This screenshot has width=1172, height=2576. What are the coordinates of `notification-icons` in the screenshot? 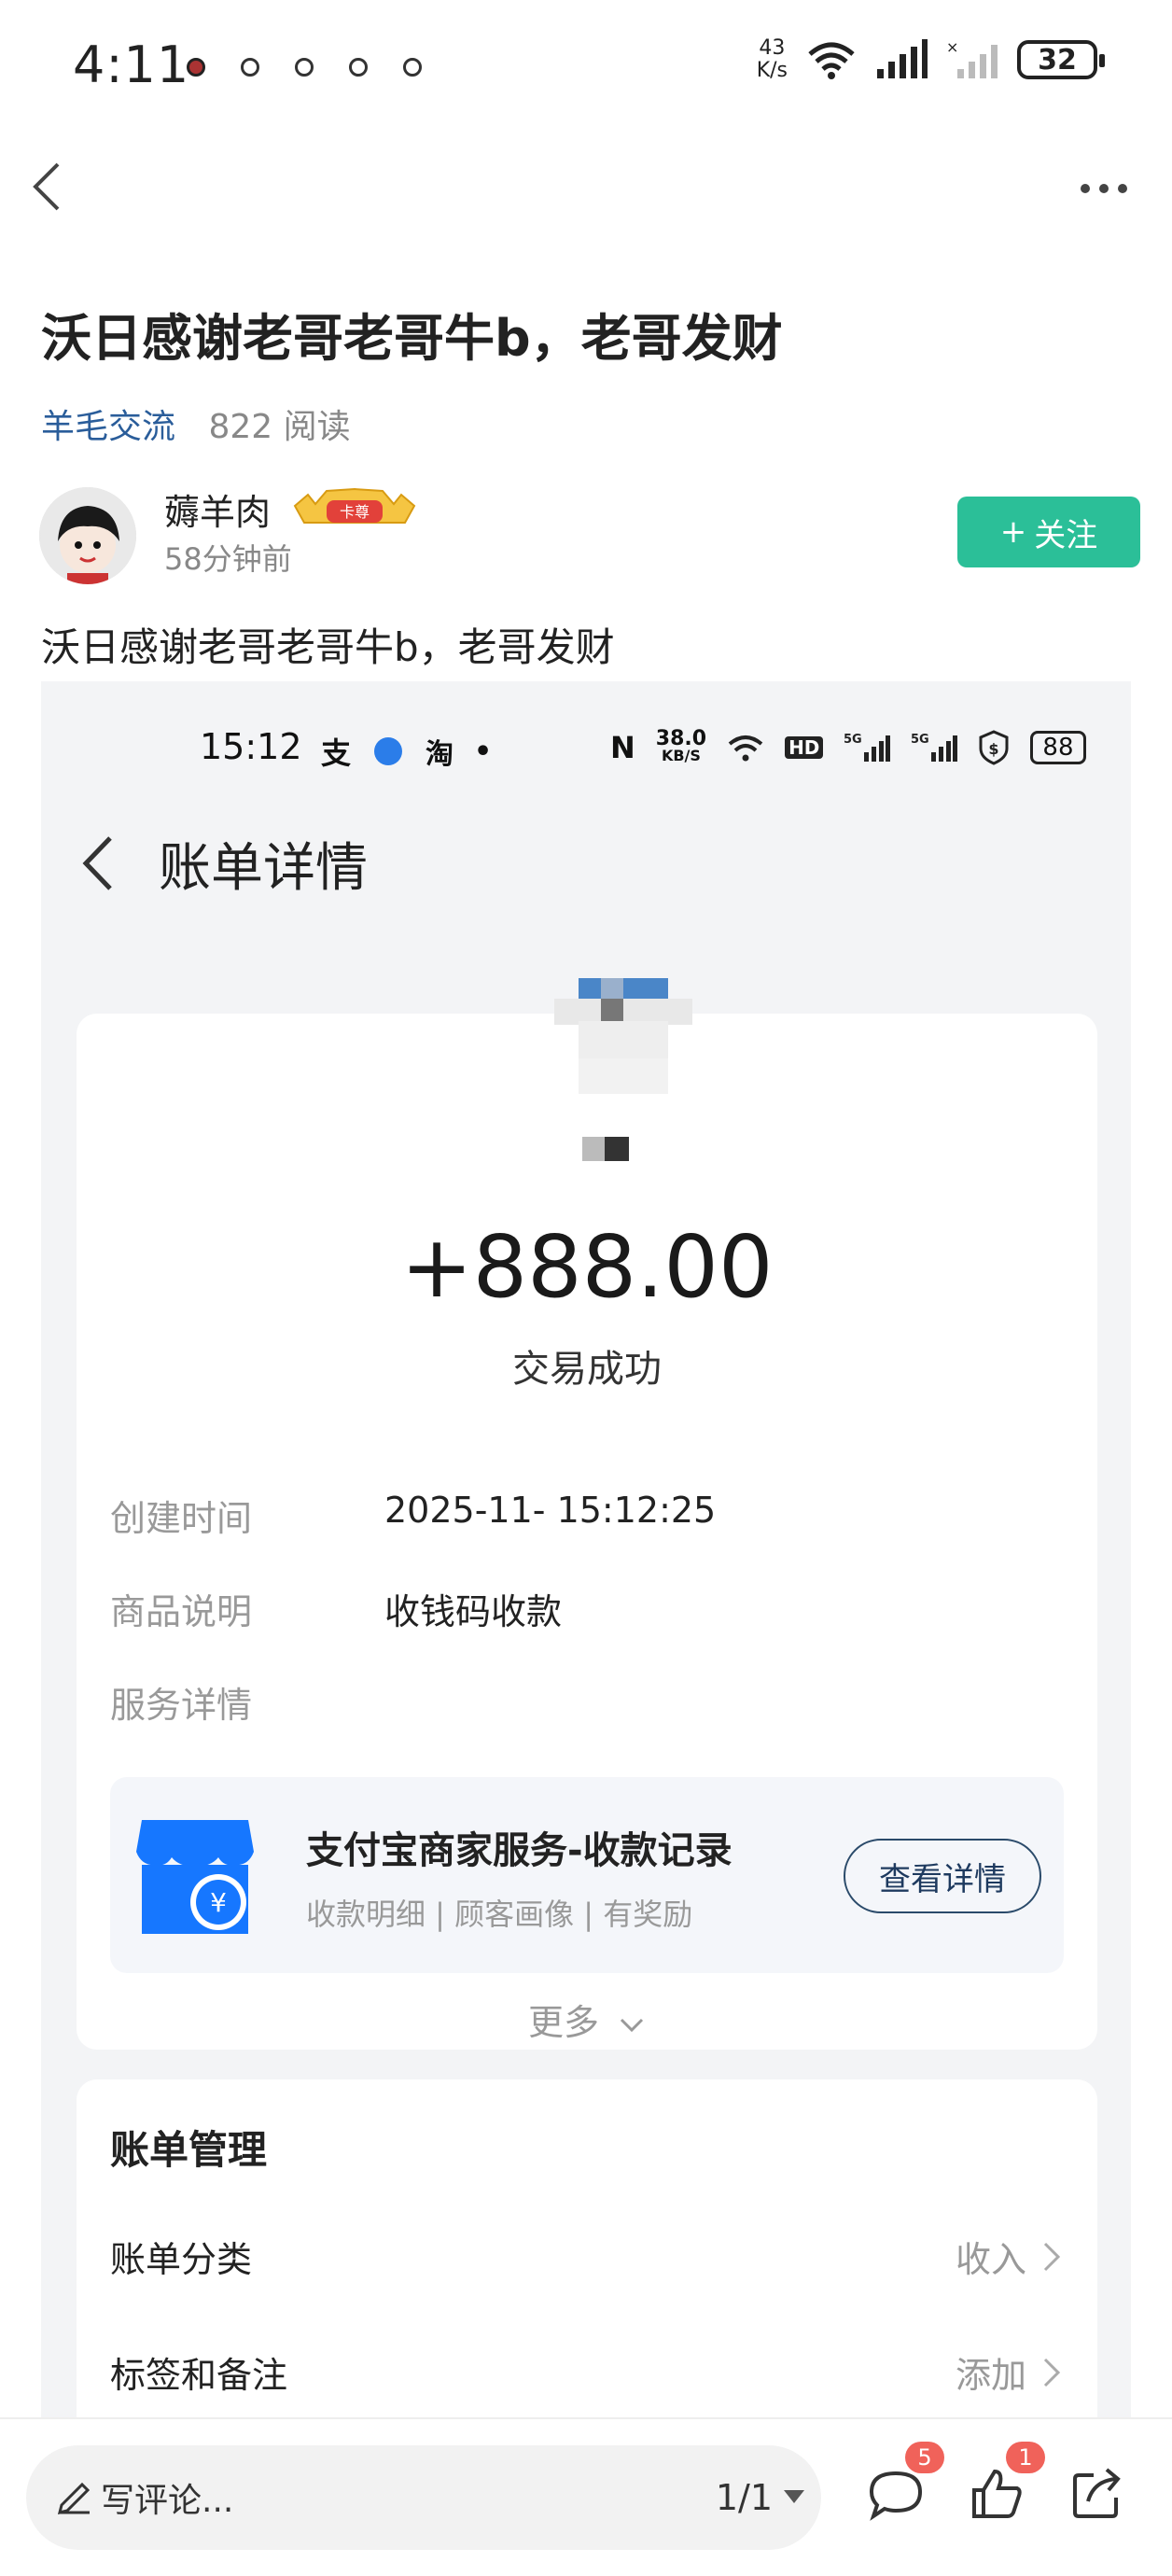 It's located at (304, 67).